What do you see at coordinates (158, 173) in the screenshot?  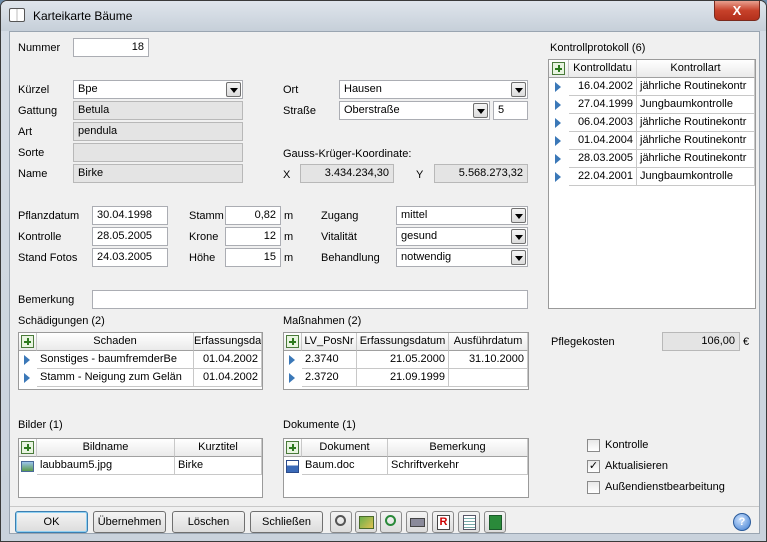 I see `name-field: Birke` at bounding box center [158, 173].